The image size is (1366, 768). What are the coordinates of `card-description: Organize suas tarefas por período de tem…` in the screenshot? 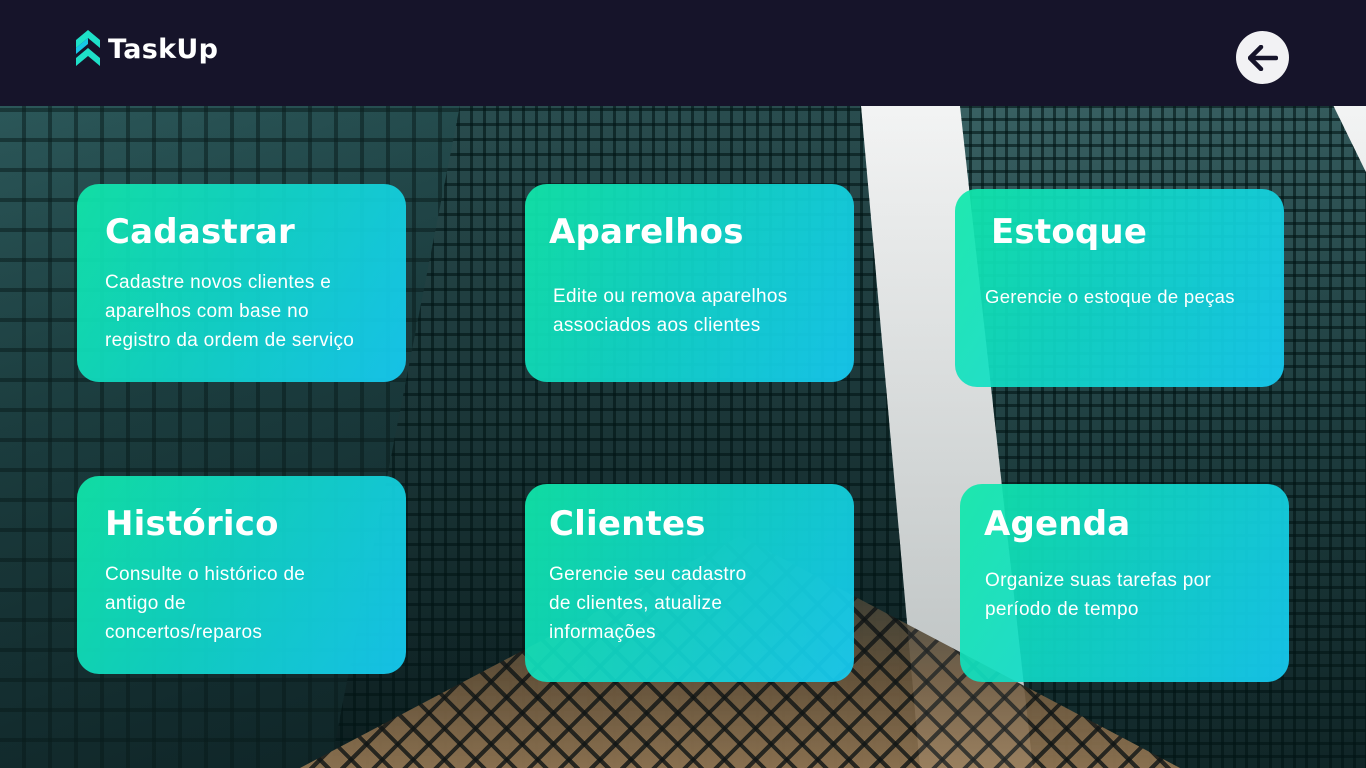 It's located at (1098, 595).